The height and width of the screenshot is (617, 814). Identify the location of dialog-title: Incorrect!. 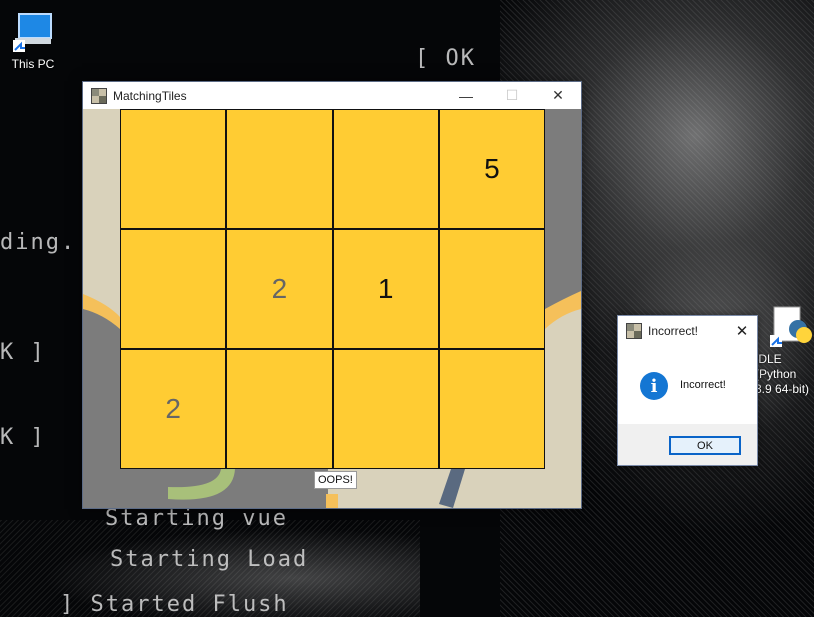
(673, 331).